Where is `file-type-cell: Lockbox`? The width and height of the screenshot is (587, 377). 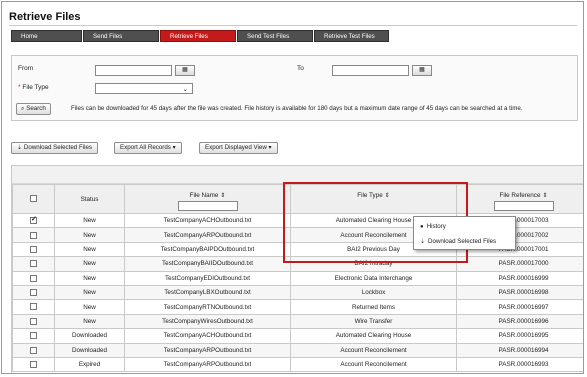
file-type-cell: Lockbox is located at coordinates (373, 292).